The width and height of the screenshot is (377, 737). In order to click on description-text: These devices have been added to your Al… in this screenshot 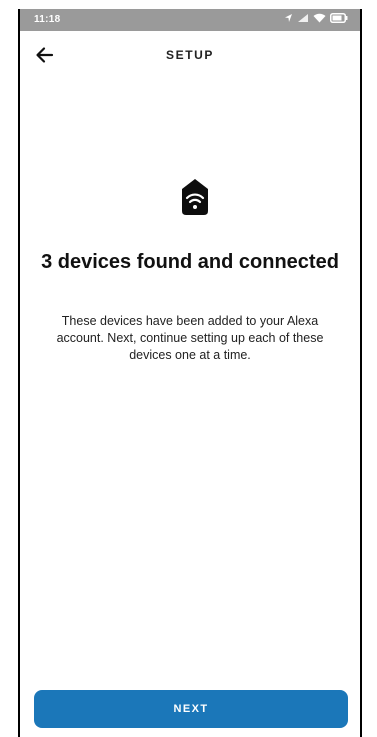, I will do `click(190, 338)`.